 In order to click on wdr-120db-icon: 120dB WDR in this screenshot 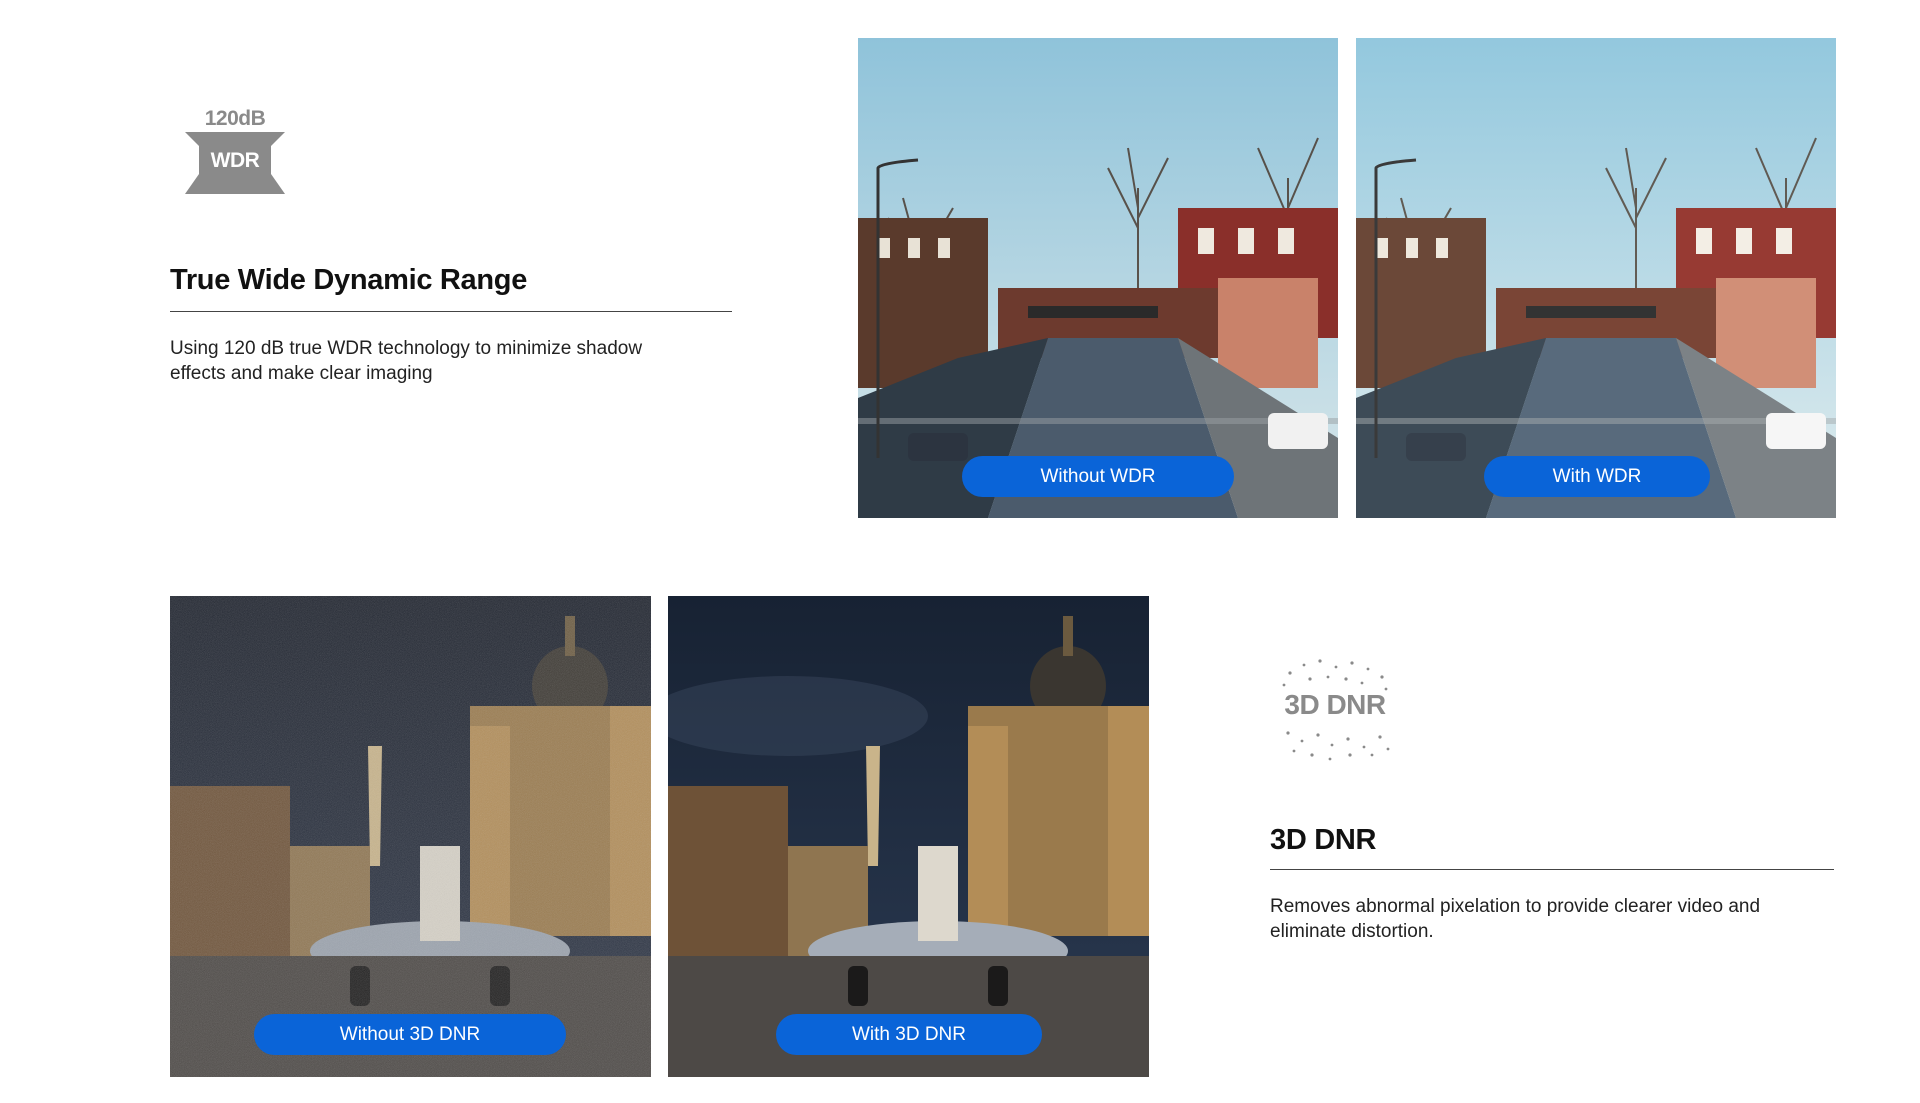, I will do `click(235, 151)`.